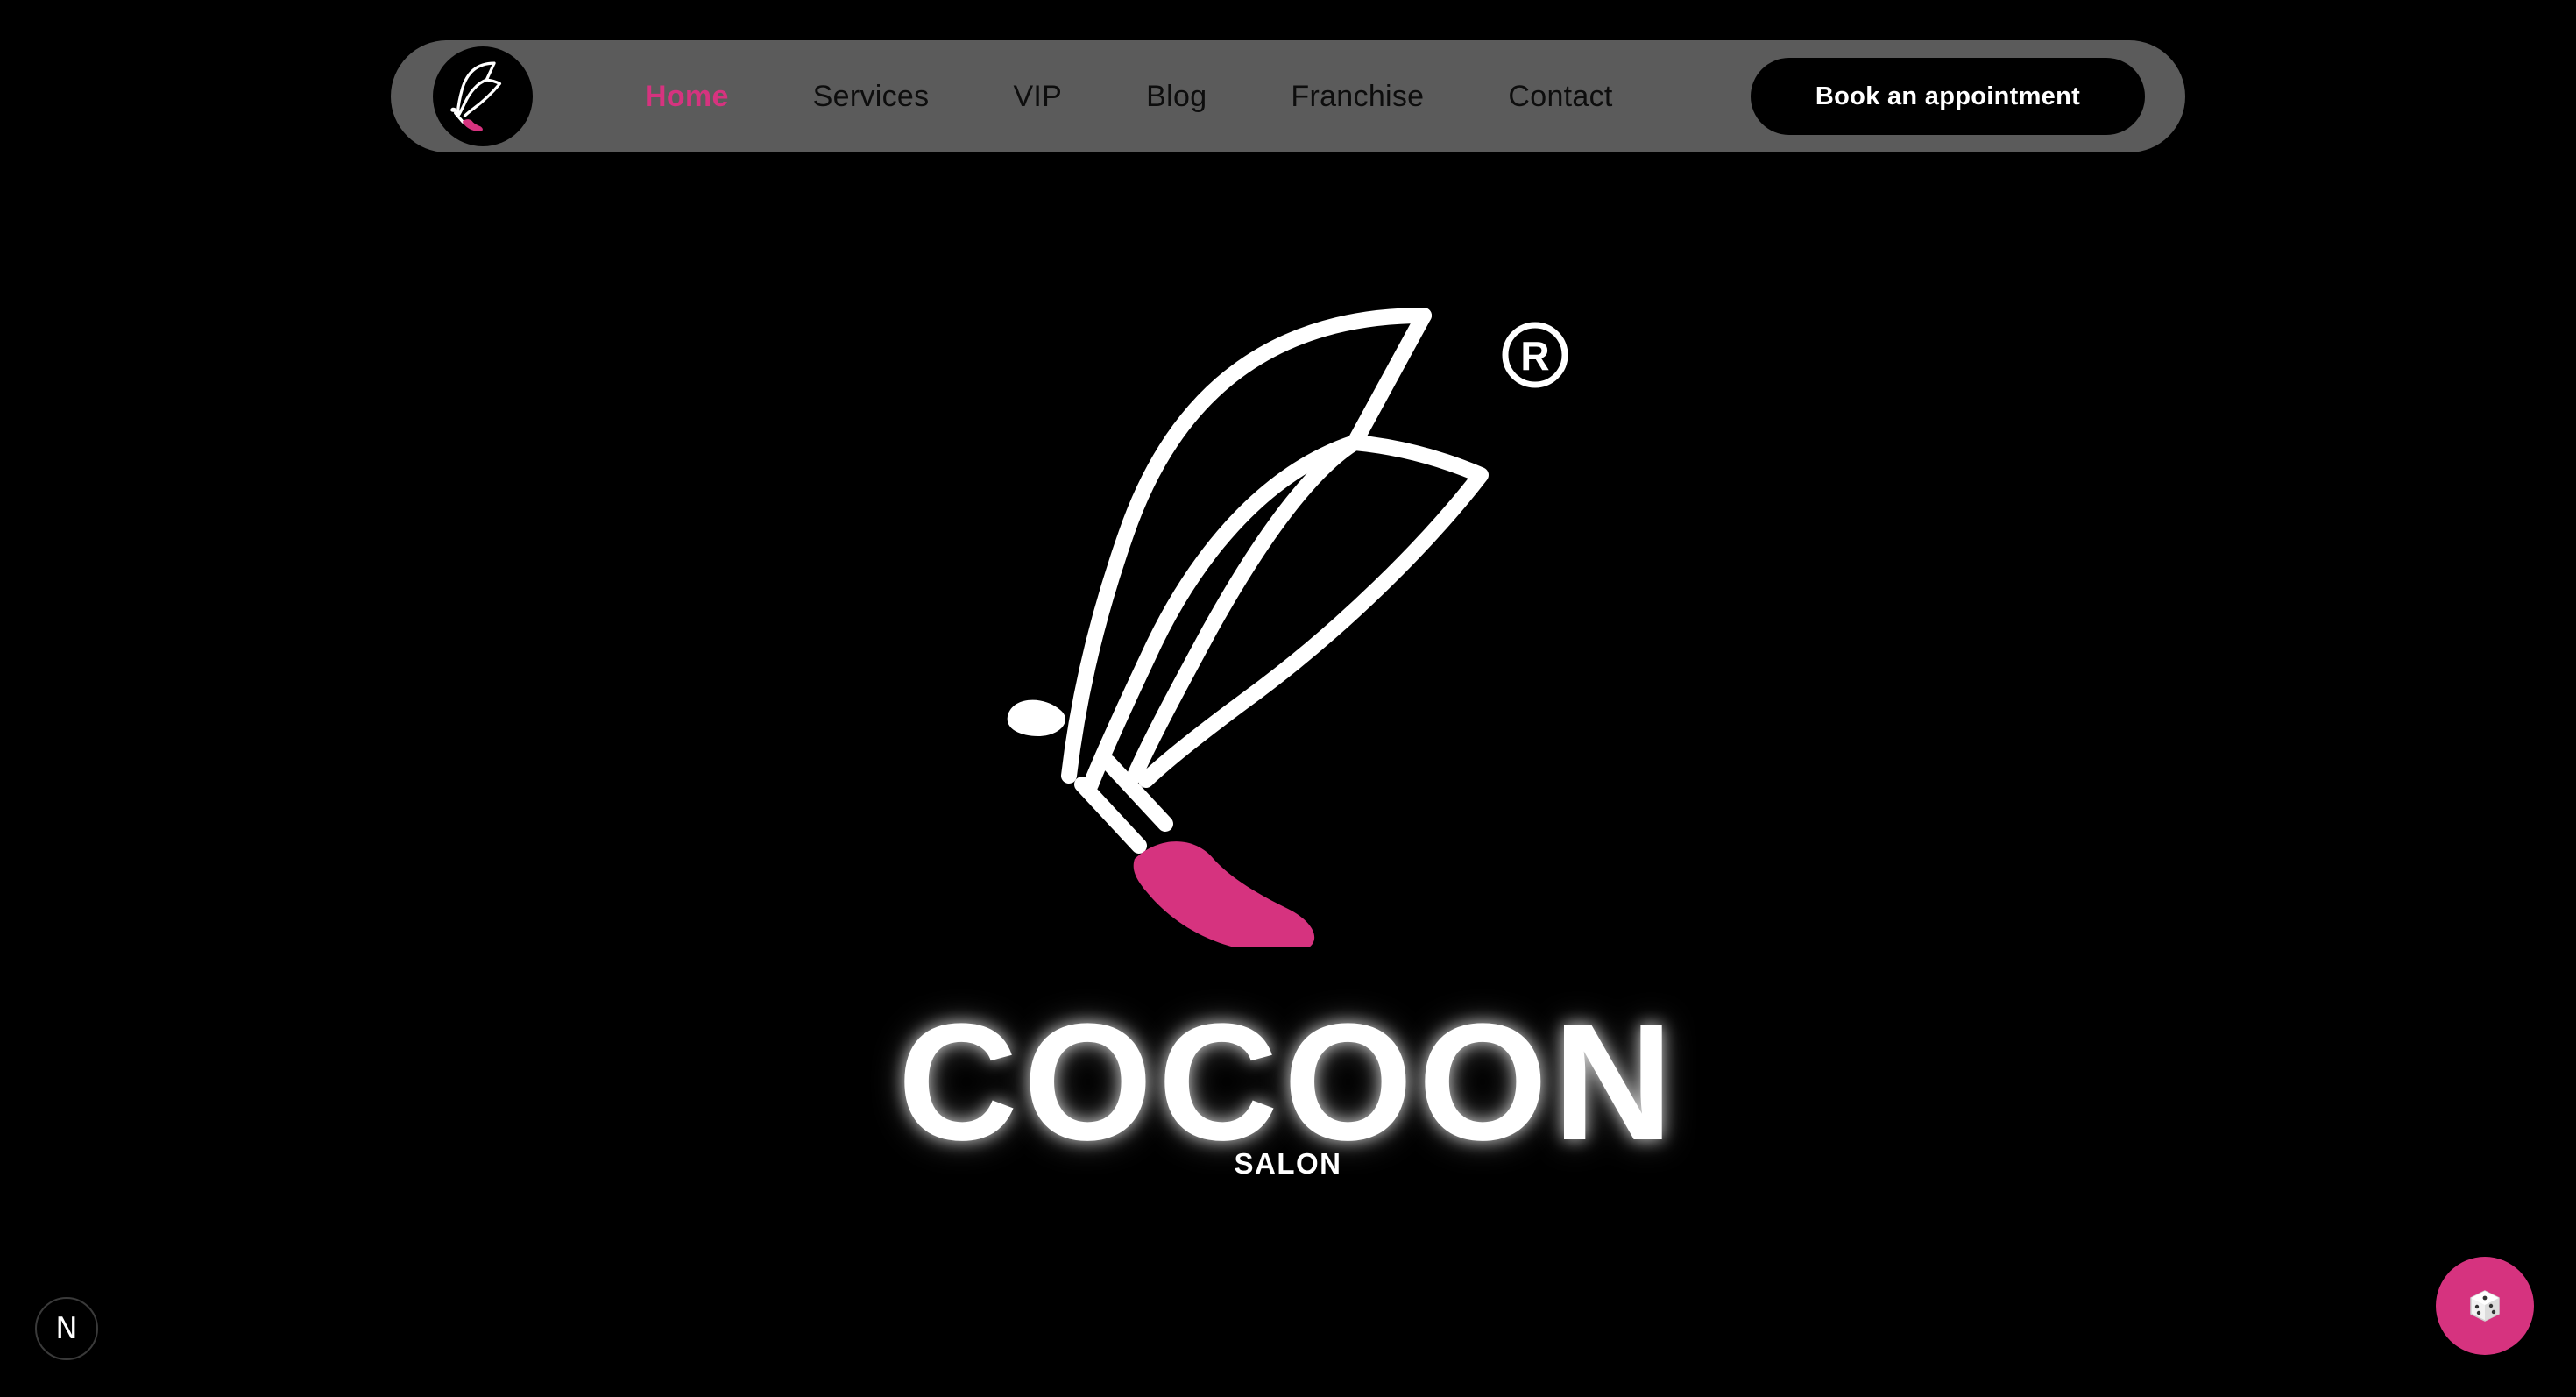 The width and height of the screenshot is (2576, 1397). Describe the element at coordinates (1176, 97) in the screenshot. I see `nav-item-blog: Blog` at that location.